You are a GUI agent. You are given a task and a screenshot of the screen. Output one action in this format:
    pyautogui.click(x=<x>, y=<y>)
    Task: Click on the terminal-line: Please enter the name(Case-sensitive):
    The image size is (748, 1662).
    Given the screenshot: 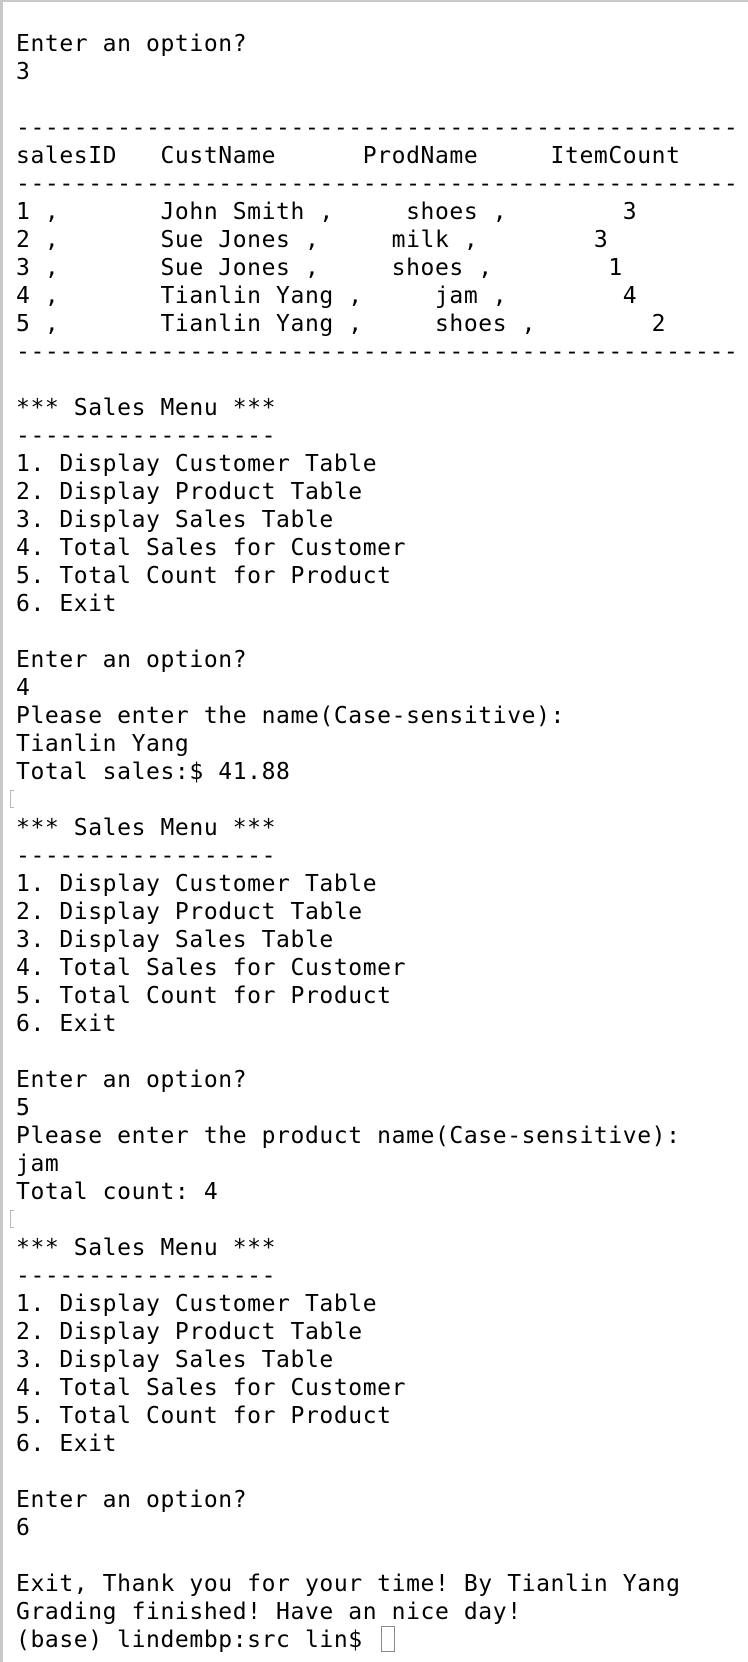 What is the action you would take?
    pyautogui.click(x=290, y=716)
    